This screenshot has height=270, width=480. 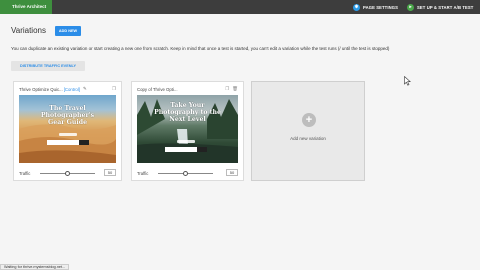 I want to click on pencil-icon: ✎, so click(x=85, y=89).